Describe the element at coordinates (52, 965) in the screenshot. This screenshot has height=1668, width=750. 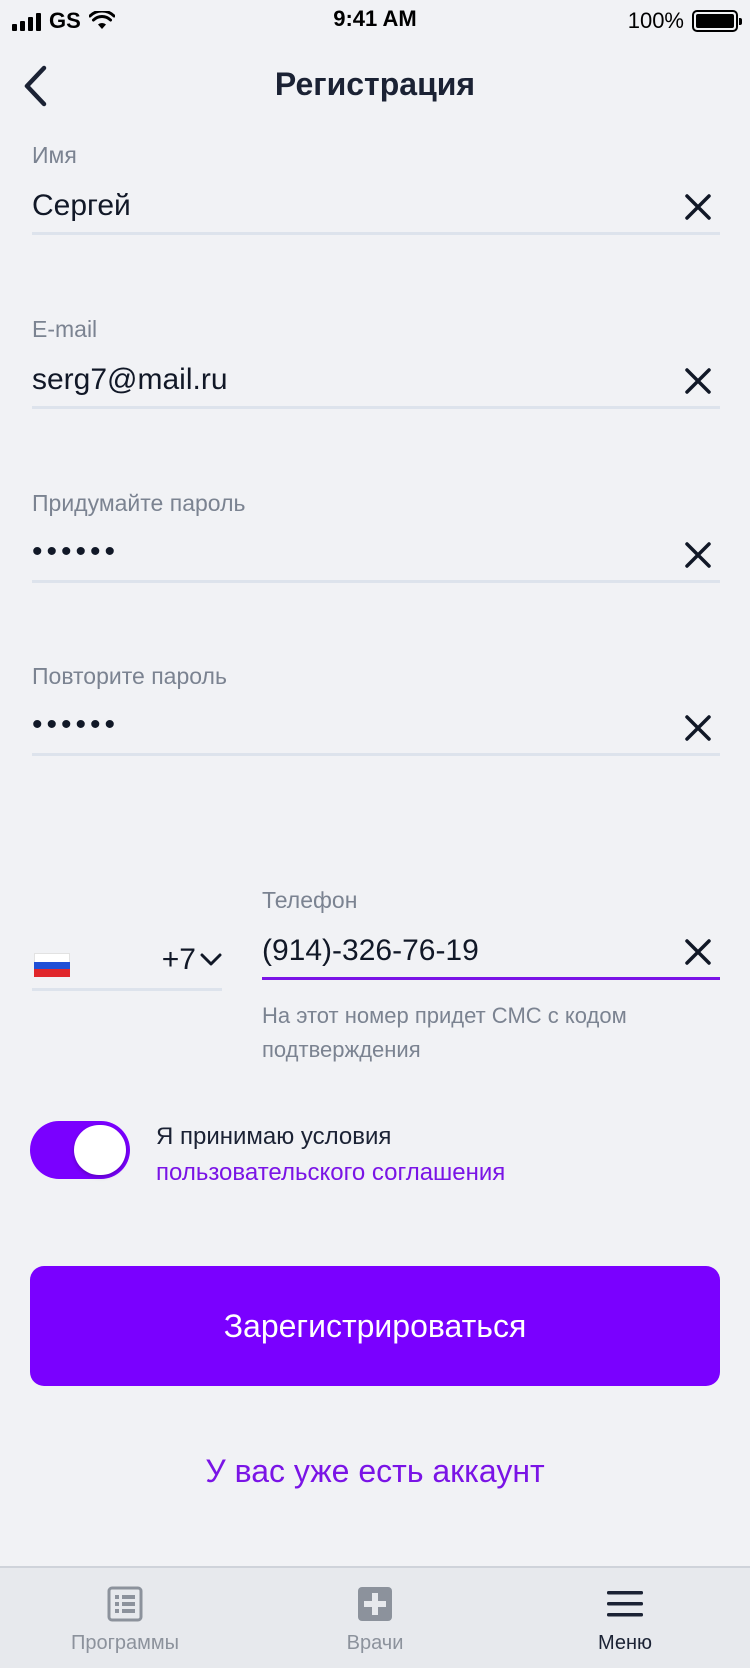
I see `russia-flag-icon` at that location.